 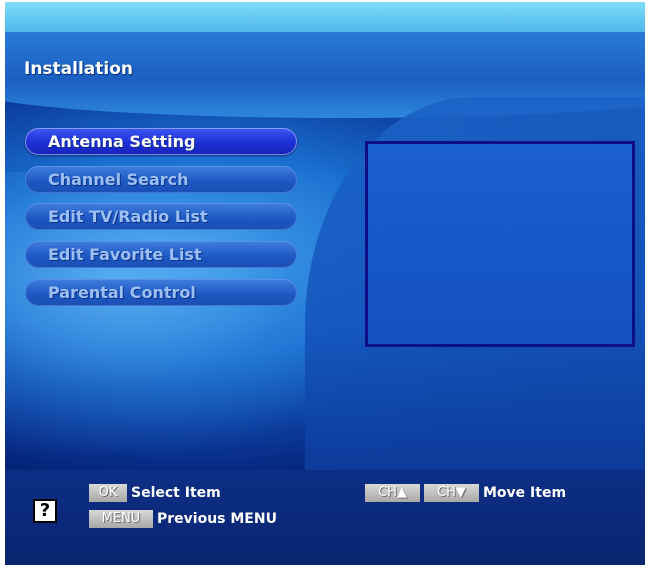 What do you see at coordinates (176, 493) in the screenshot?
I see `ok-hint: Select Item` at bounding box center [176, 493].